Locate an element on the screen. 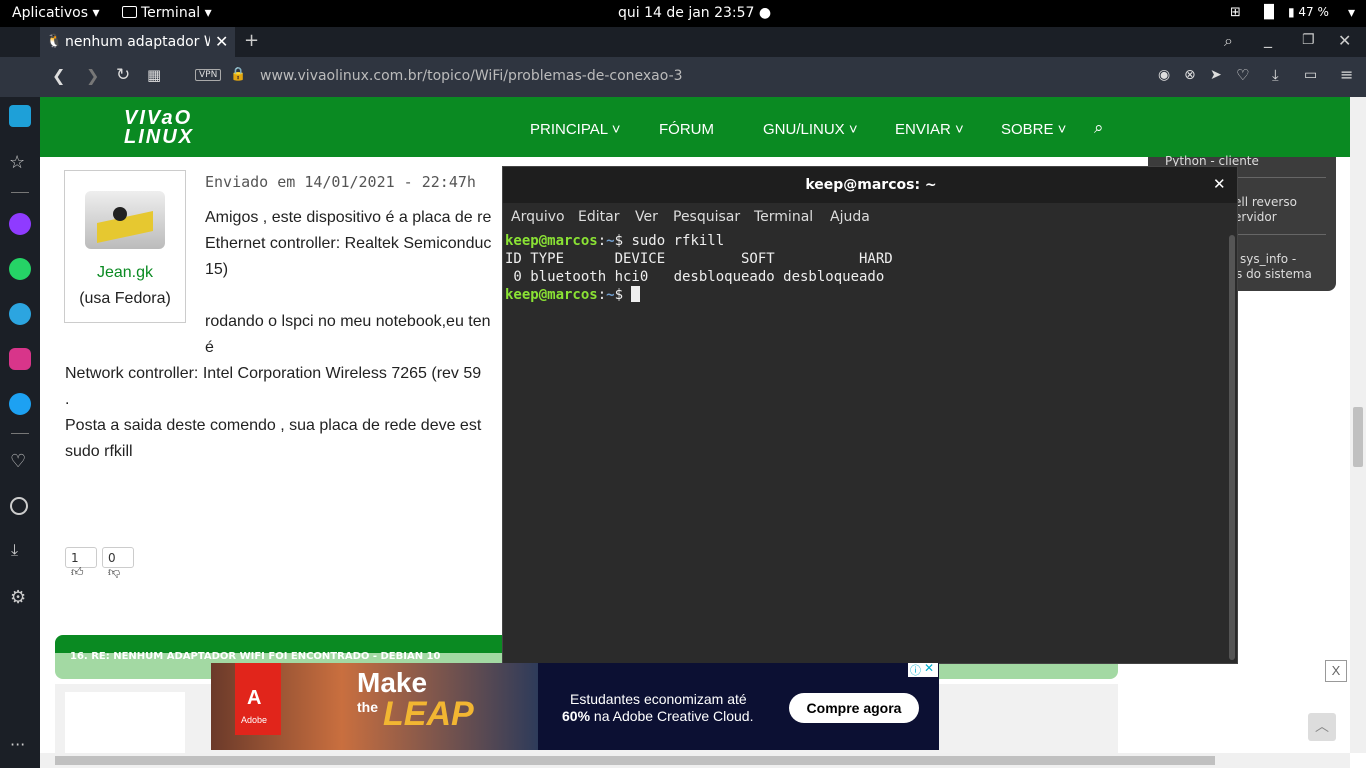 This screenshot has height=768, width=1366. tab-title: nenhum adaptador W is located at coordinates (137, 42).